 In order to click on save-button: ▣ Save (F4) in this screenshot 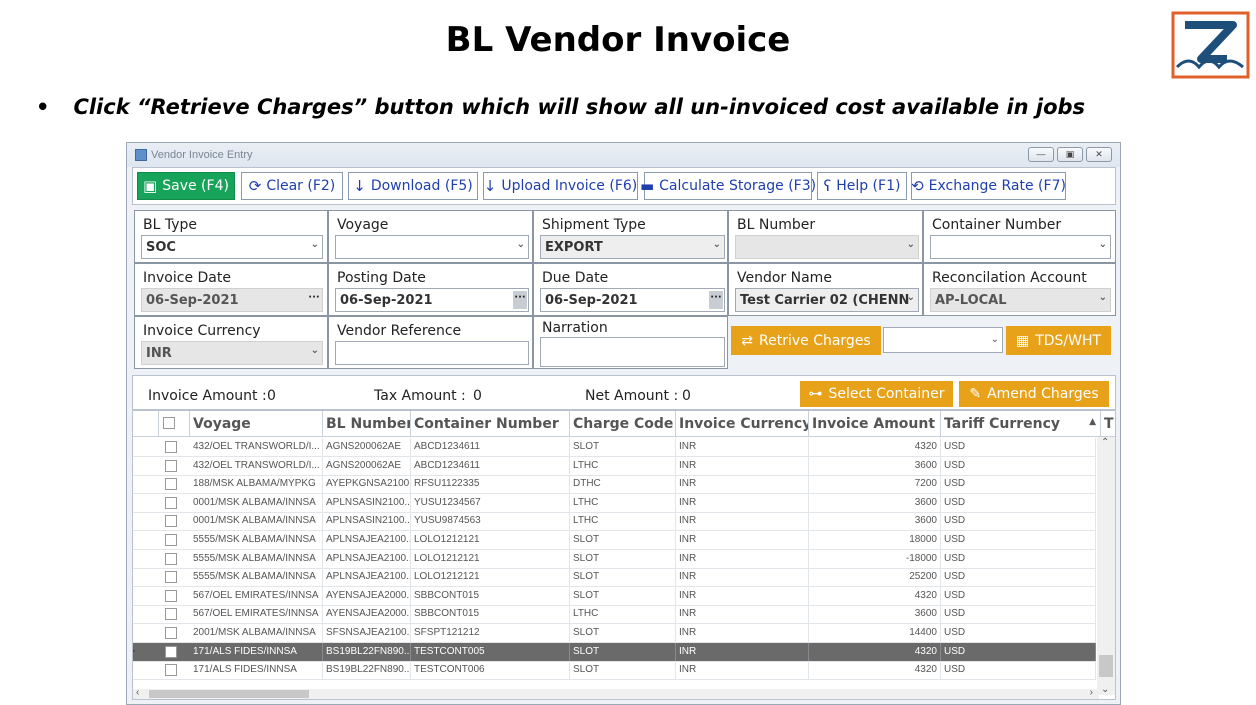, I will do `click(186, 186)`.